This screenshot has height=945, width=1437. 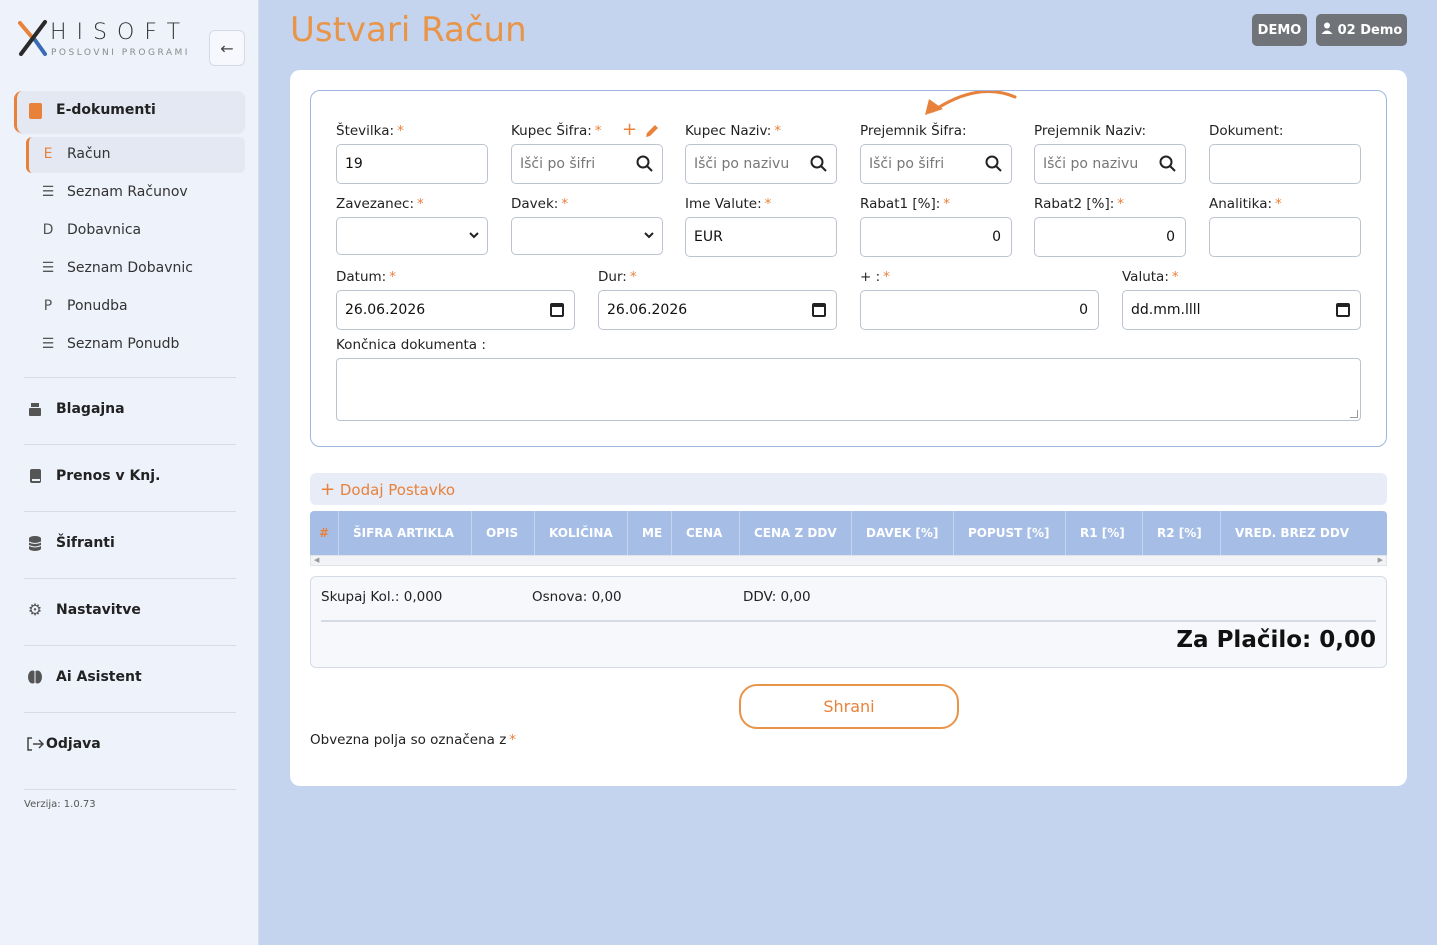 I want to click on sidebar-item-label: Odjava, so click(x=73, y=744).